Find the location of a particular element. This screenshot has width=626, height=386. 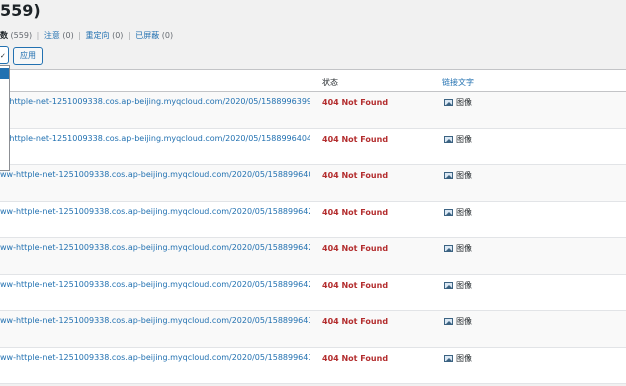

table-header: 状态 链接文字 is located at coordinates (313, 80).